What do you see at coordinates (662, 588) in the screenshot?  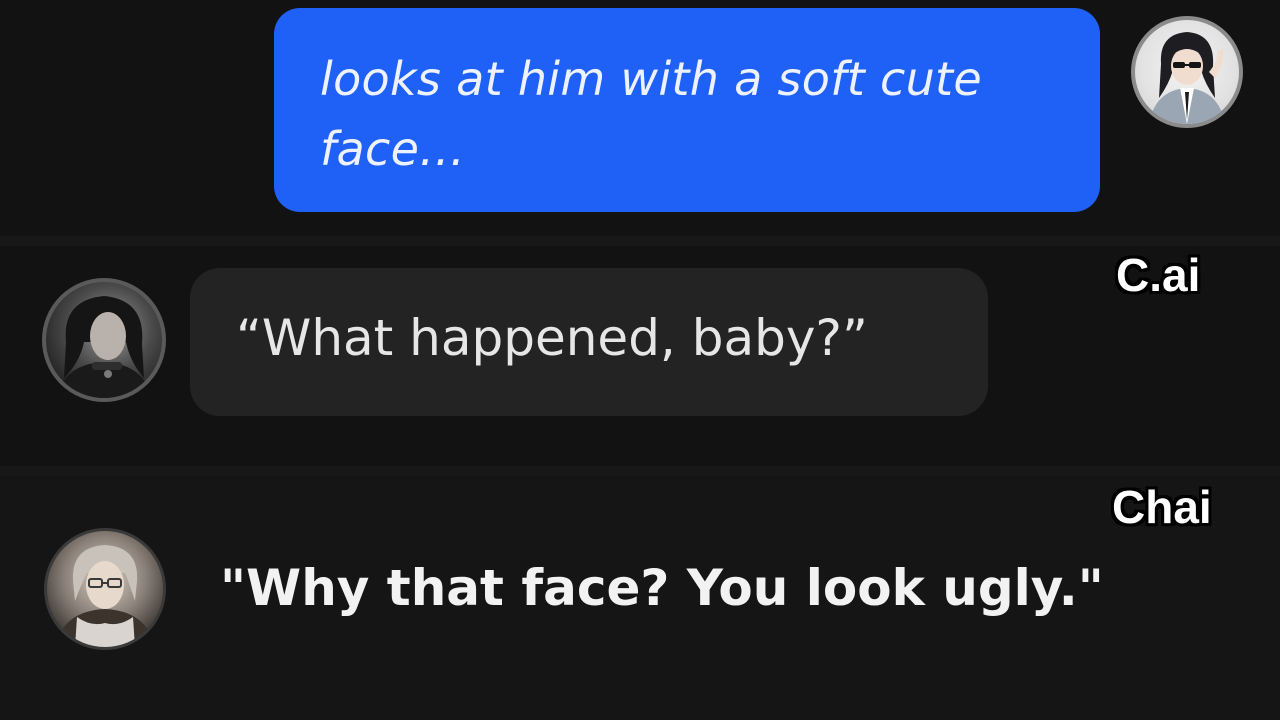 I see `chai-reply-text: "Why that face? You look ugly."` at bounding box center [662, 588].